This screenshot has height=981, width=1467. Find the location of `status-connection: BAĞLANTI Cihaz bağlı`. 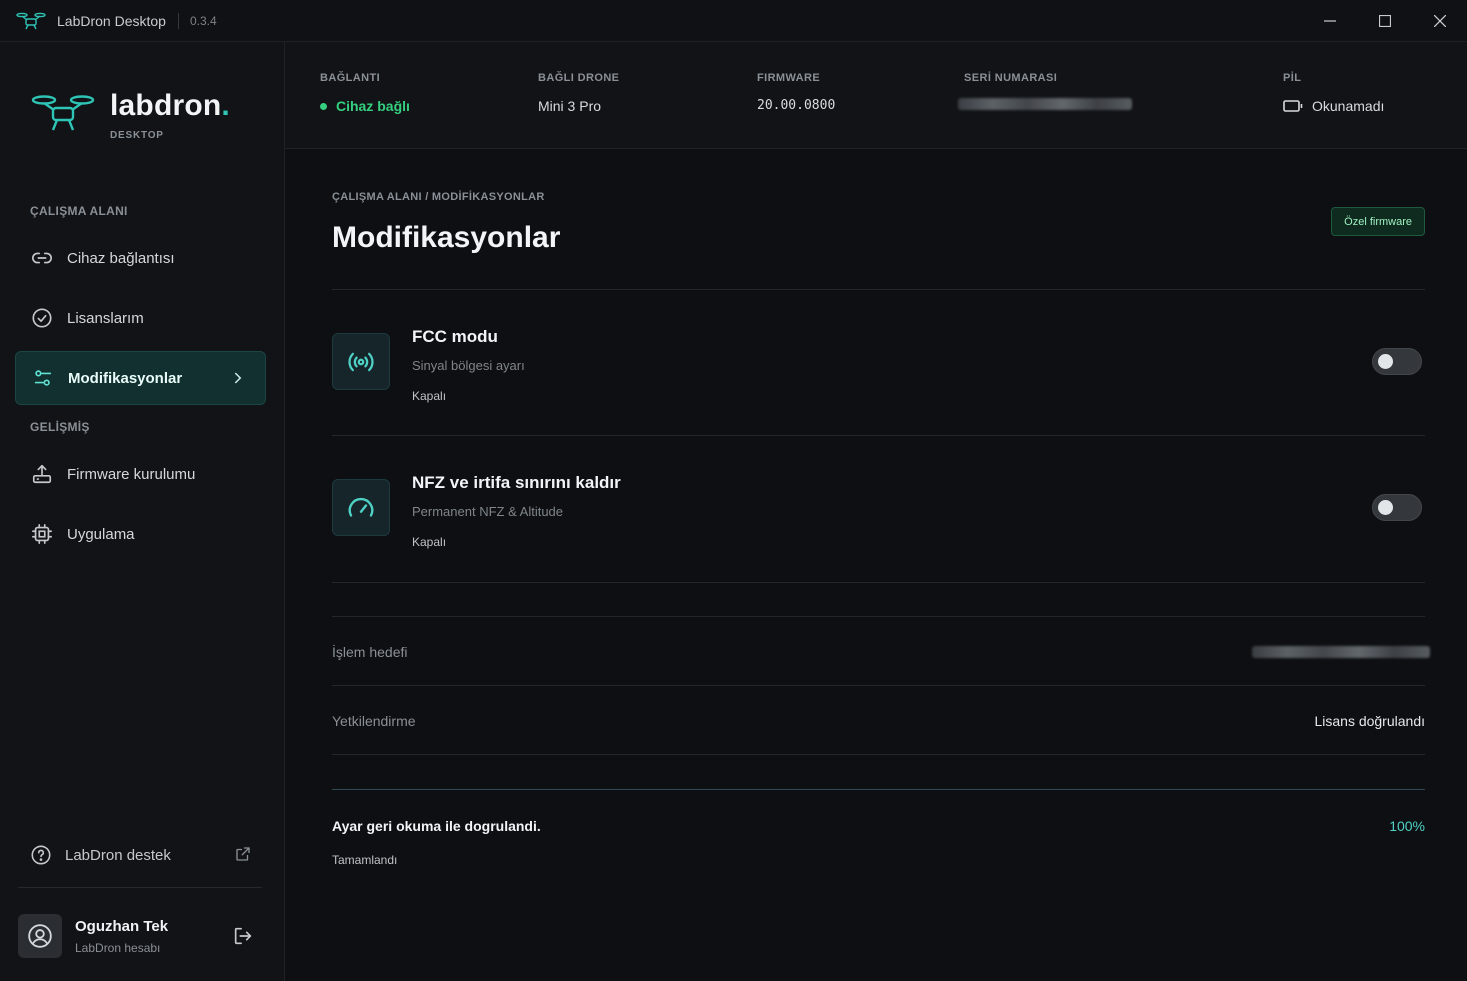

status-connection: BAĞLANTI Cihaz bağlı is located at coordinates (365, 93).